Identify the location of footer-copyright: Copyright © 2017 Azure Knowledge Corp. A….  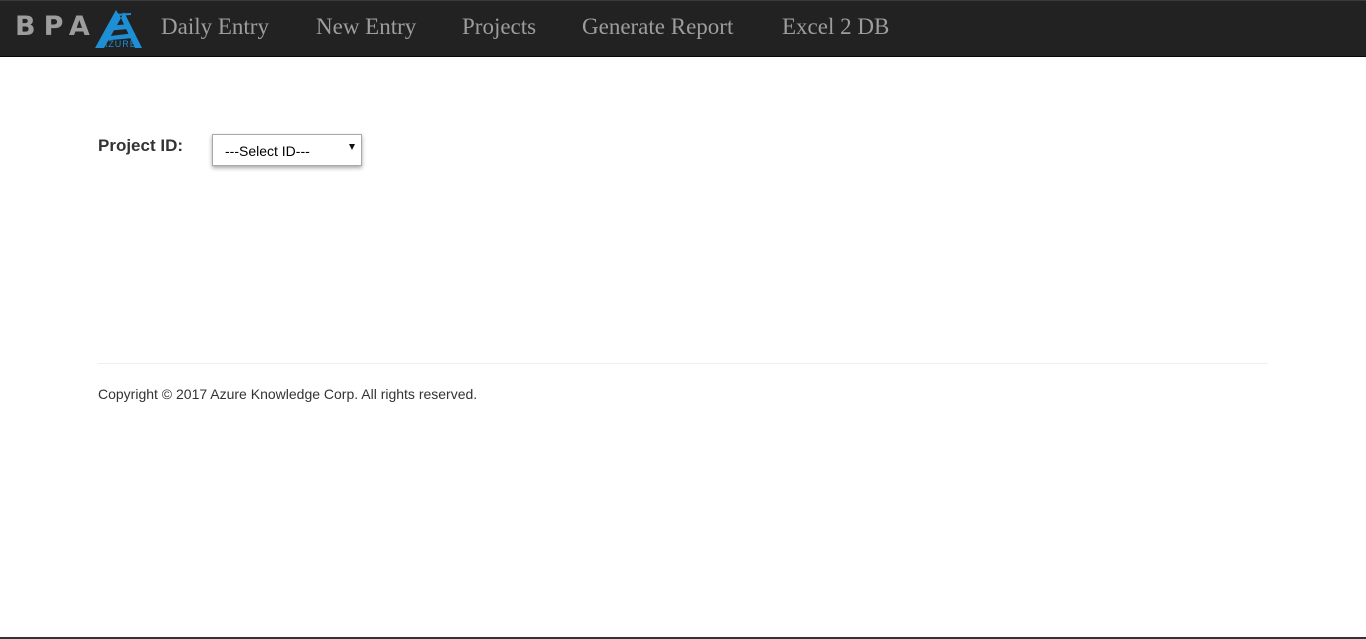
(288, 394).